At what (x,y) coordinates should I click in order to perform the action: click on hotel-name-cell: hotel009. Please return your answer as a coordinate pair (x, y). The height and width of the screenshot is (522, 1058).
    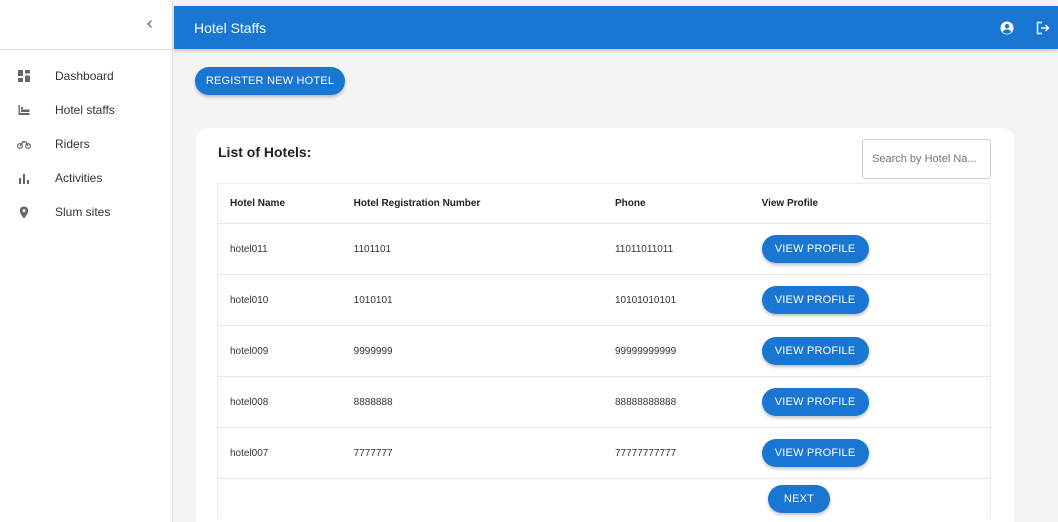
    Looking at the image, I should click on (249, 351).